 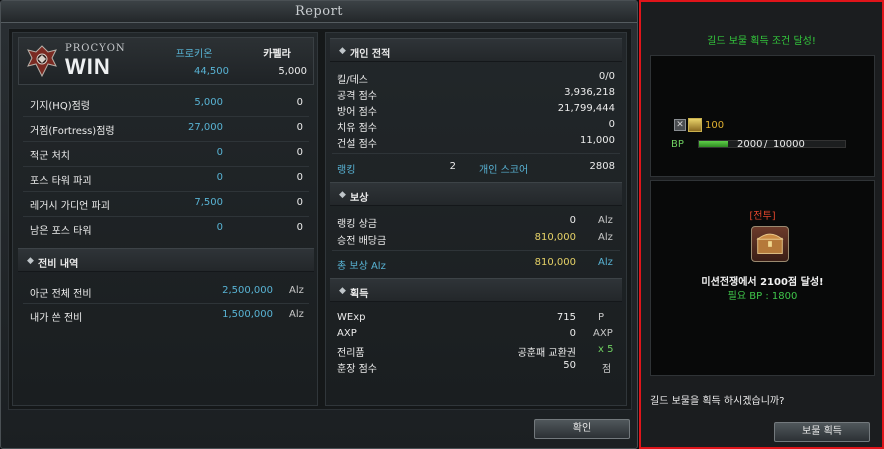 I want to click on war-cost-header: ◆ 전비 내역, so click(x=166, y=260).